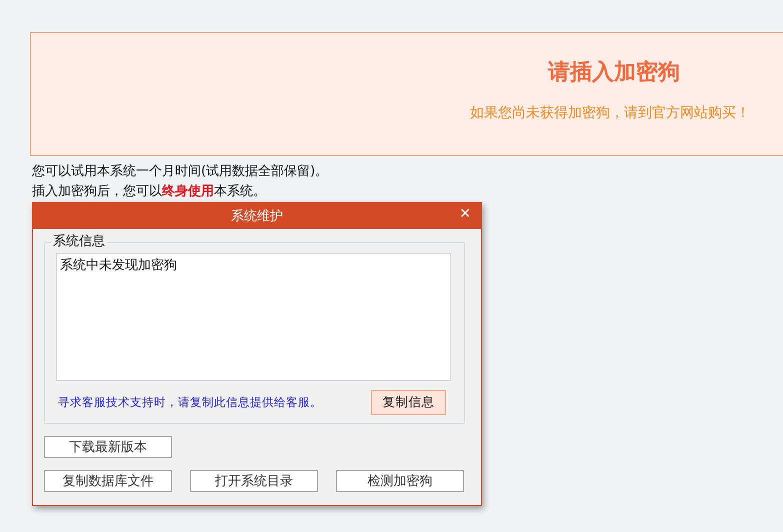 The width and height of the screenshot is (783, 532). Describe the element at coordinates (108, 447) in the screenshot. I see `action-button: 下载最新版本` at that location.